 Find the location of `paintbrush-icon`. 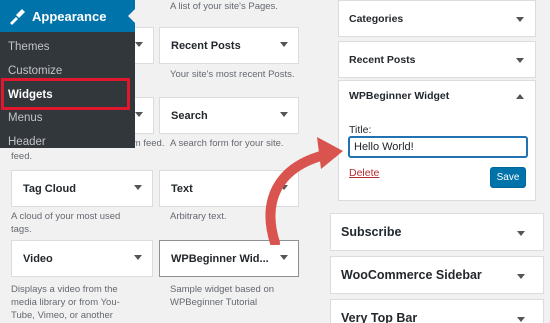

paintbrush-icon is located at coordinates (17, 17).